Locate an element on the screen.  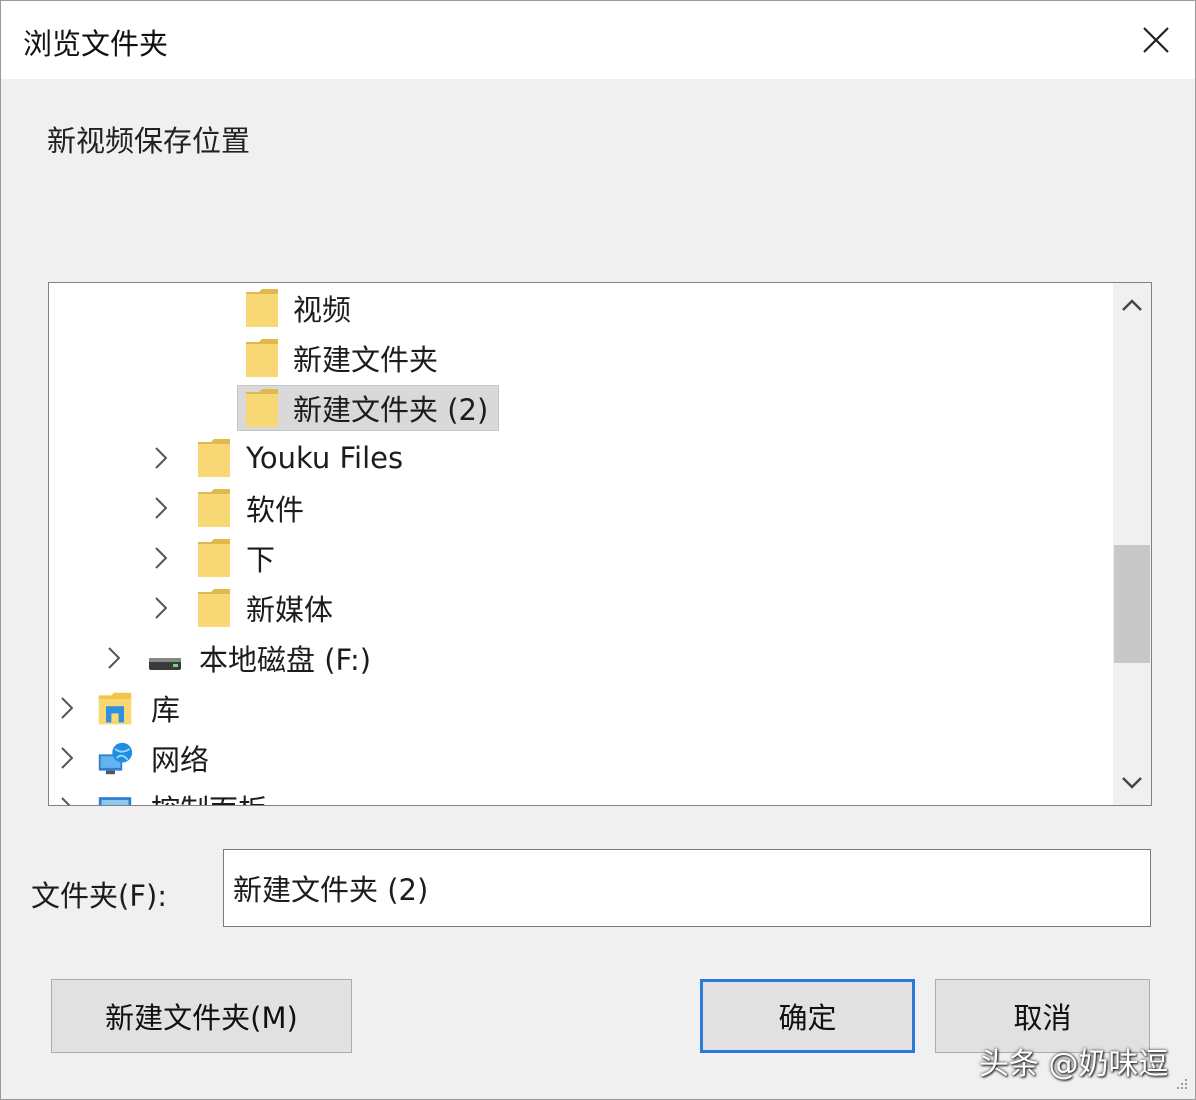
tree-item-label: 新建文件夹 is located at coordinates (366, 360).